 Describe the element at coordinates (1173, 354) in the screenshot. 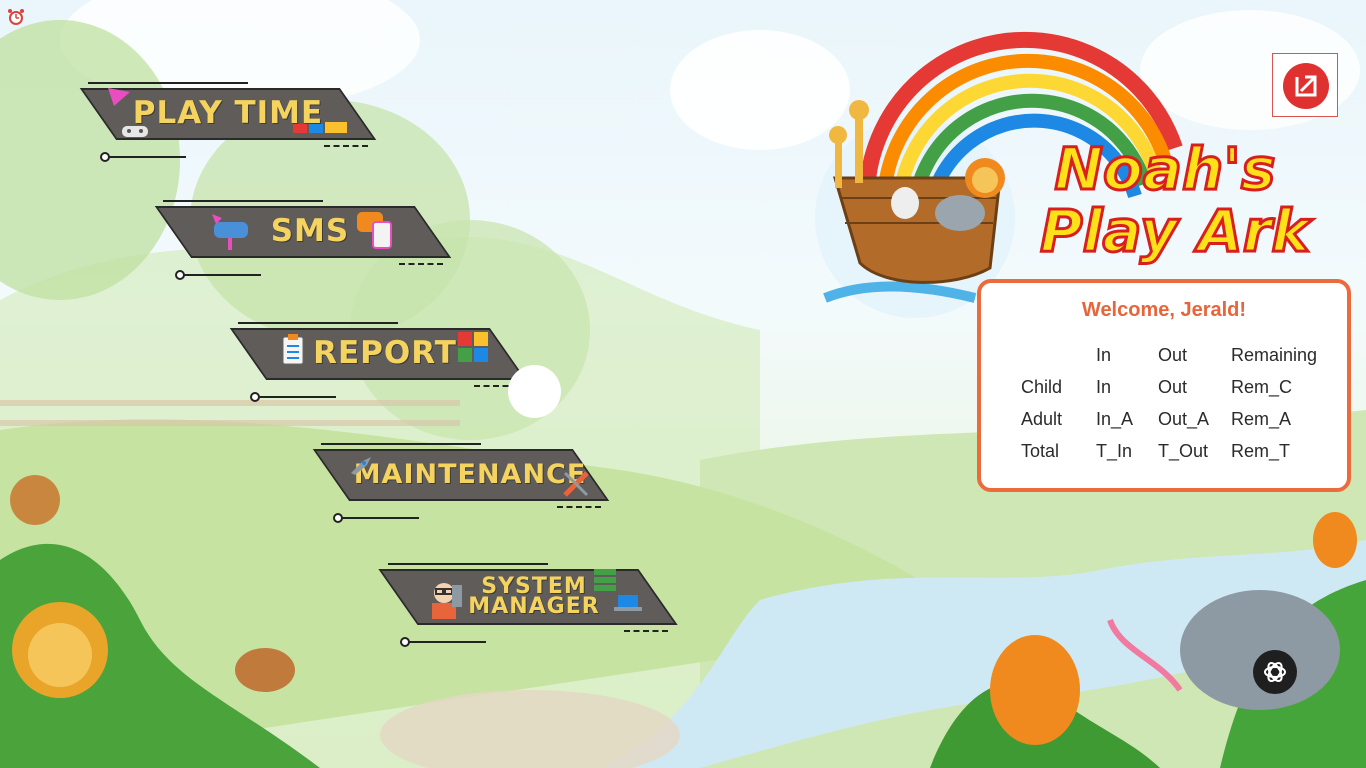

I see `header-cell: Out` at that location.